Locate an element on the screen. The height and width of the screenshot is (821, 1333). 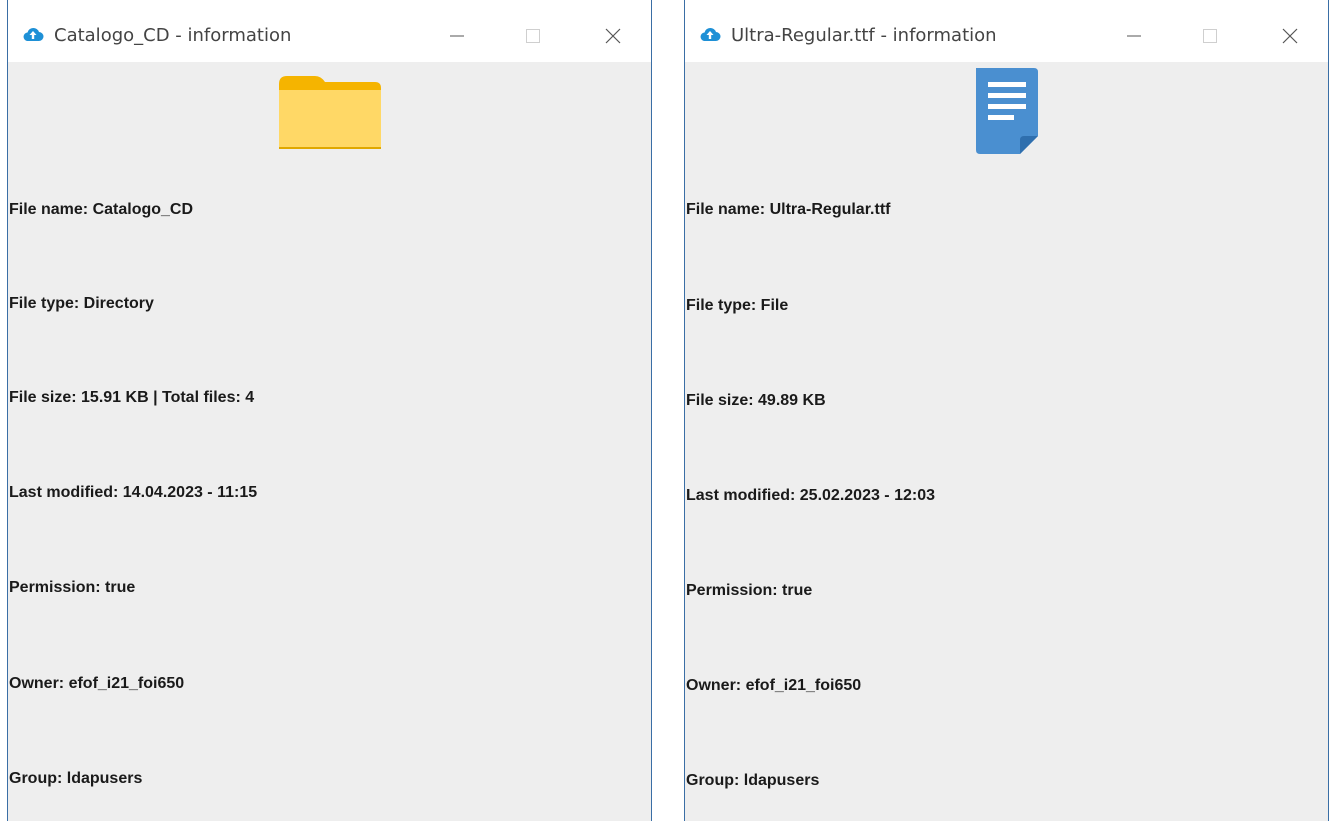
document-icon is located at coordinates (1006, 111).